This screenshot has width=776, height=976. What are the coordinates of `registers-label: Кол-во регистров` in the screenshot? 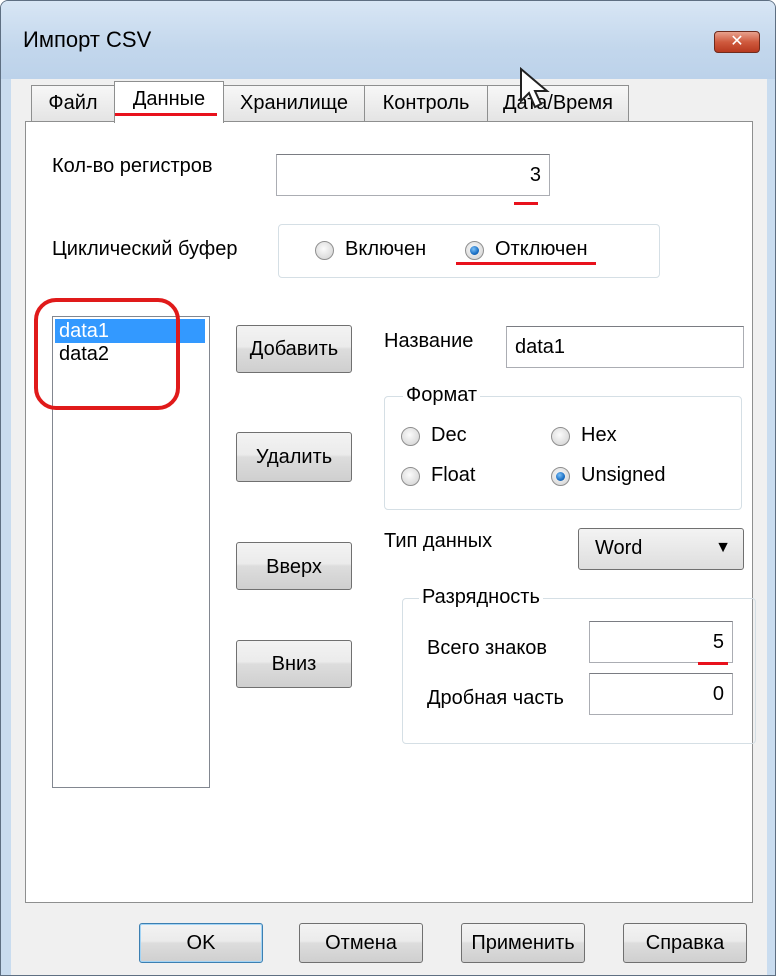 It's located at (132, 166).